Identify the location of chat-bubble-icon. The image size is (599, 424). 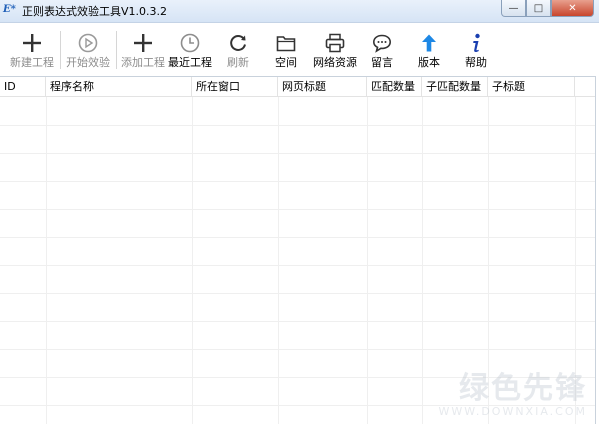
(382, 43).